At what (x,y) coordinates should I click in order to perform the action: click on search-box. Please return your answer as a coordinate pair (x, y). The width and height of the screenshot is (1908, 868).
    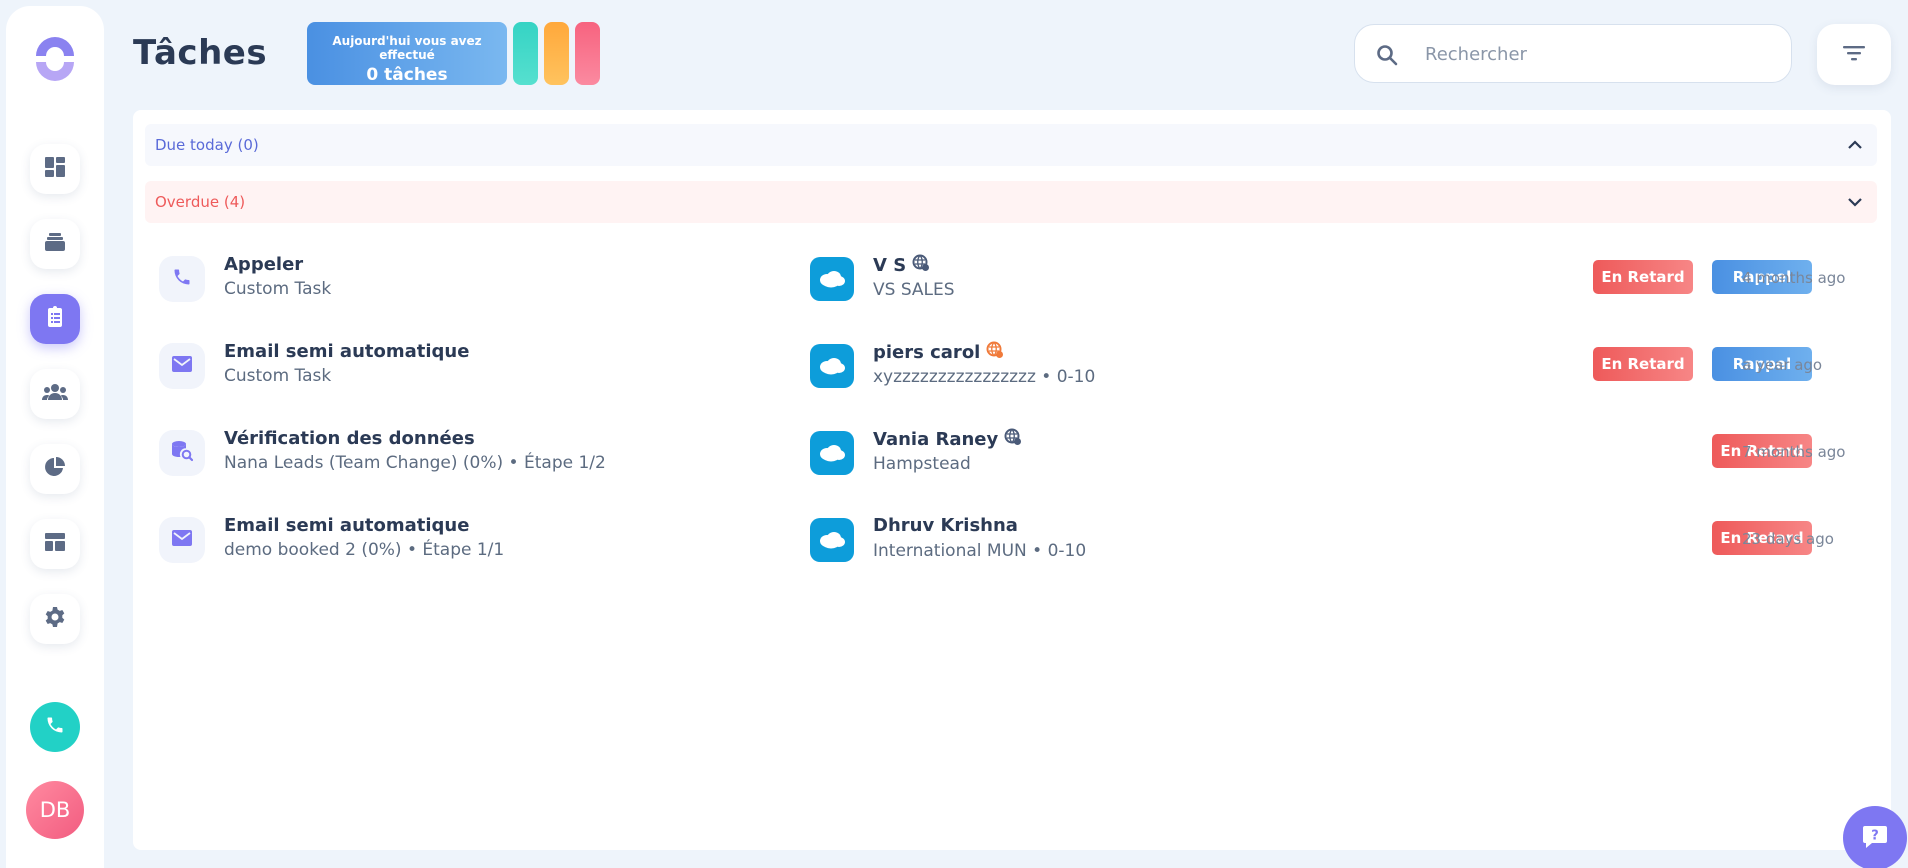
    Looking at the image, I should click on (1573, 53).